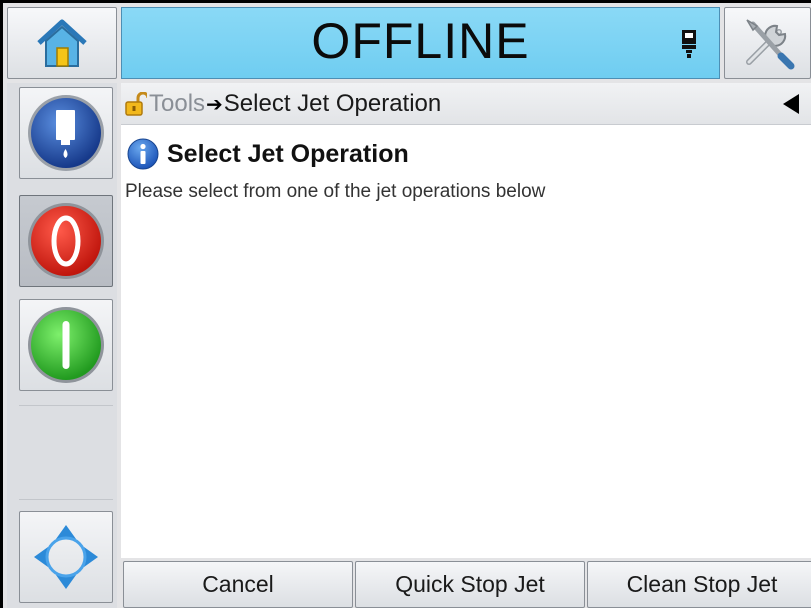 This screenshot has width=811, height=608. I want to click on start-jet-icon, so click(66, 345).